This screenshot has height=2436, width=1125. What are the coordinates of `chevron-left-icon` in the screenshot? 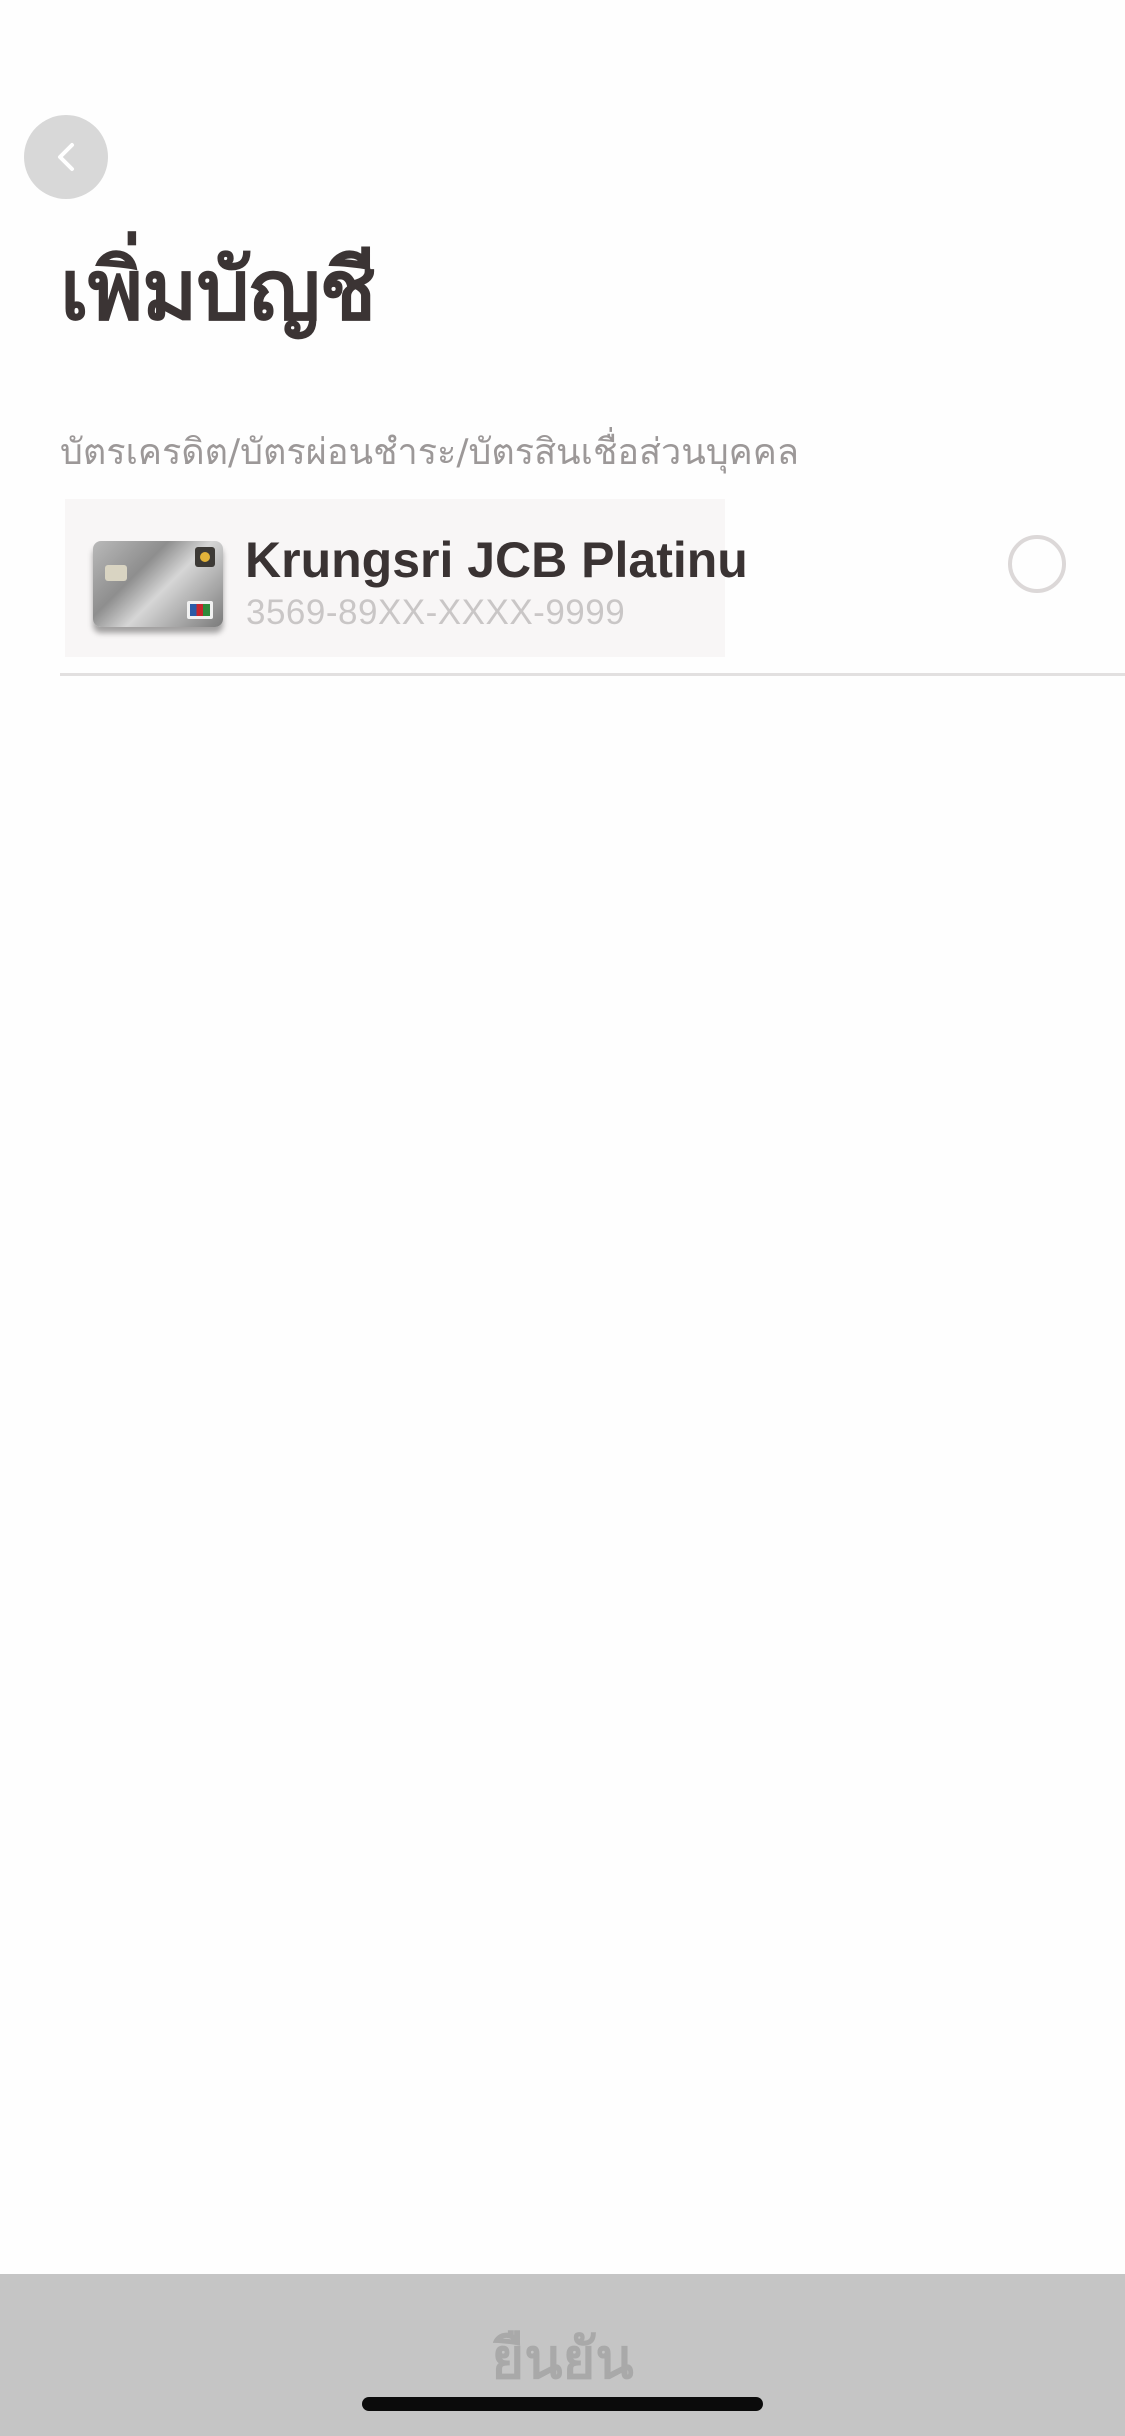 It's located at (66, 157).